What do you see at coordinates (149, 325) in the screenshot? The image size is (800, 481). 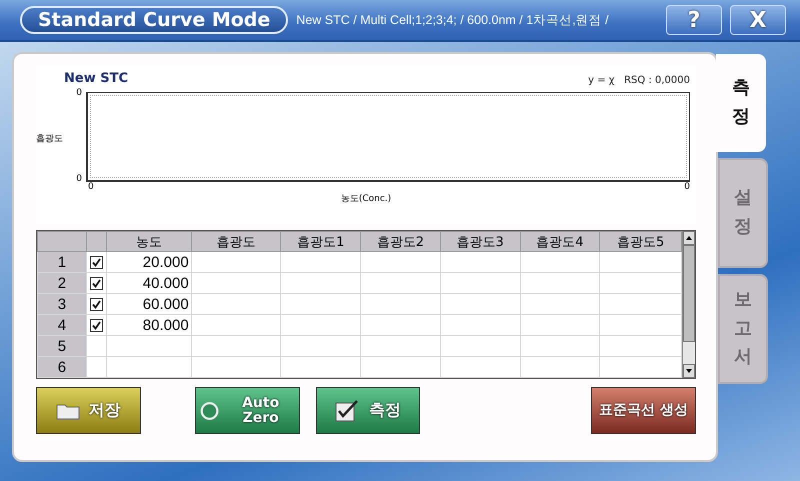 I see `table-cell: 80.000` at bounding box center [149, 325].